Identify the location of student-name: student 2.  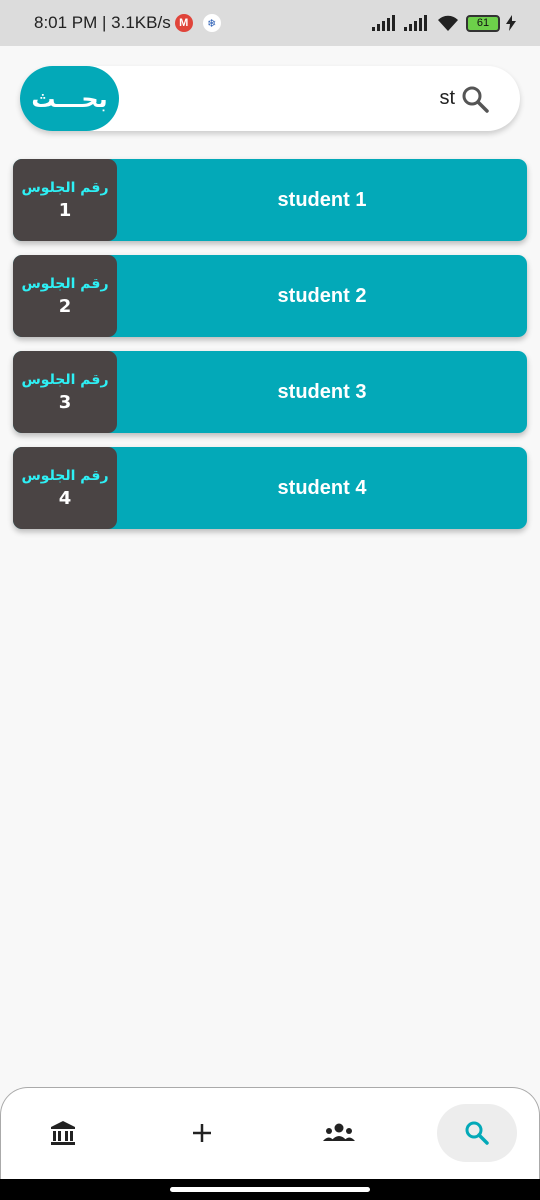
(322, 295).